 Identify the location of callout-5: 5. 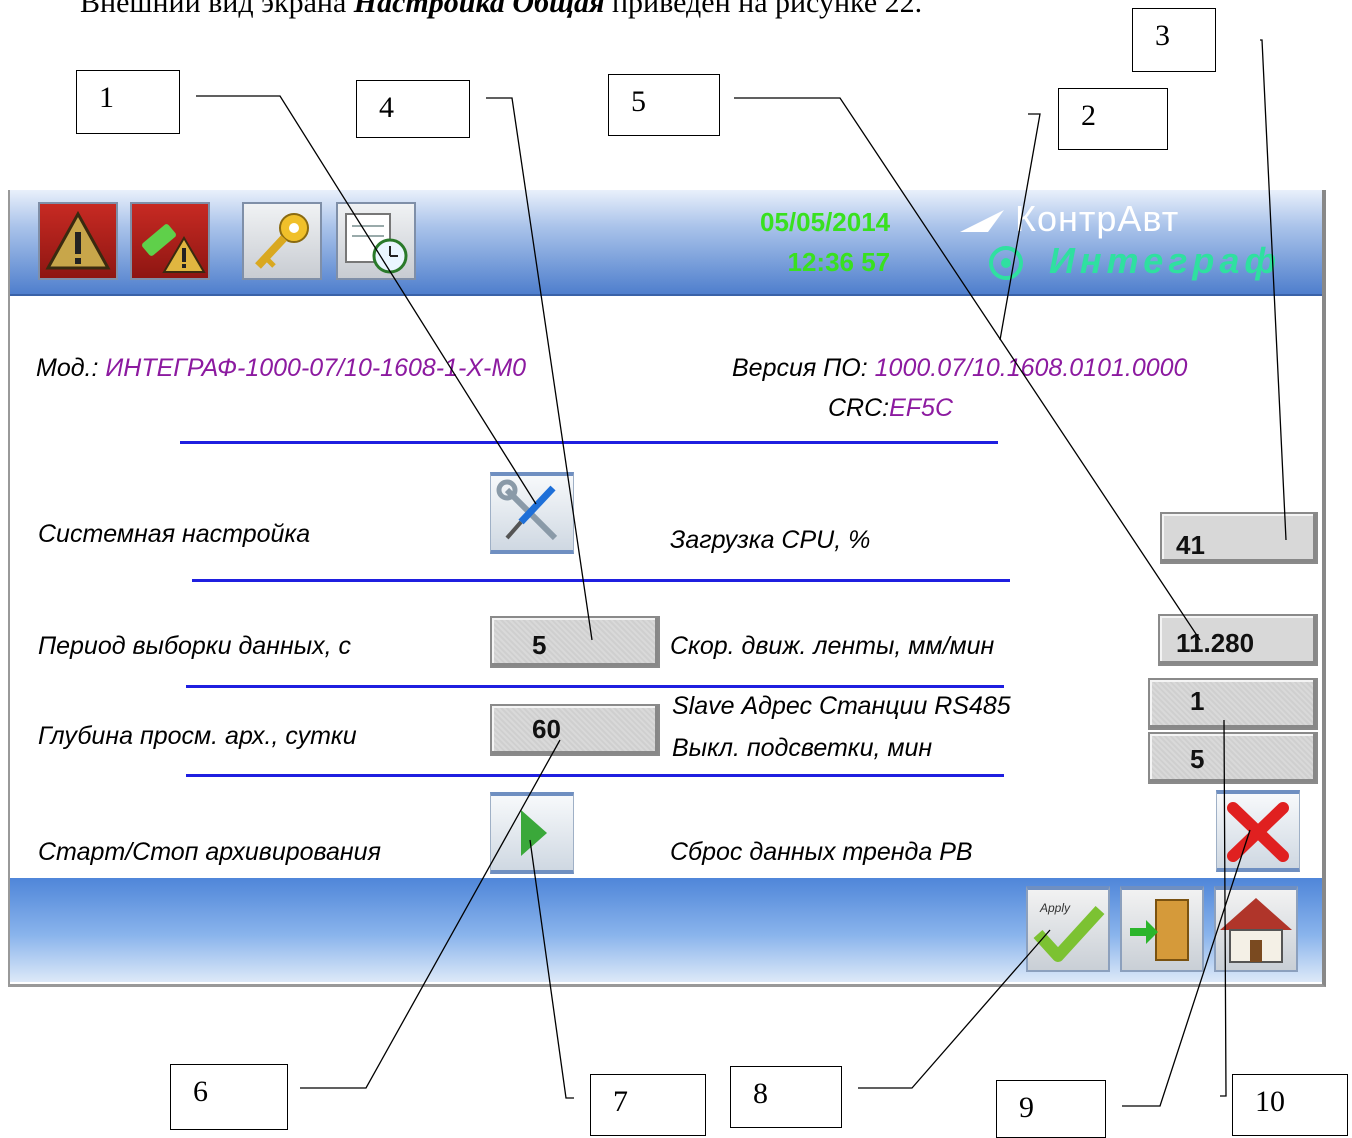
(664, 105).